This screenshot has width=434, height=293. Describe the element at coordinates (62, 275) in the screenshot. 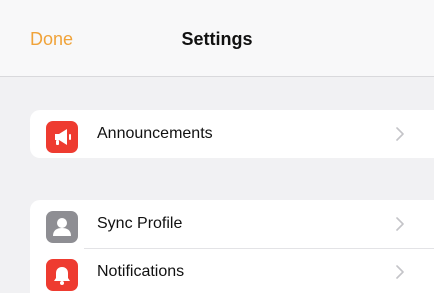

I see `bell-icon` at that location.